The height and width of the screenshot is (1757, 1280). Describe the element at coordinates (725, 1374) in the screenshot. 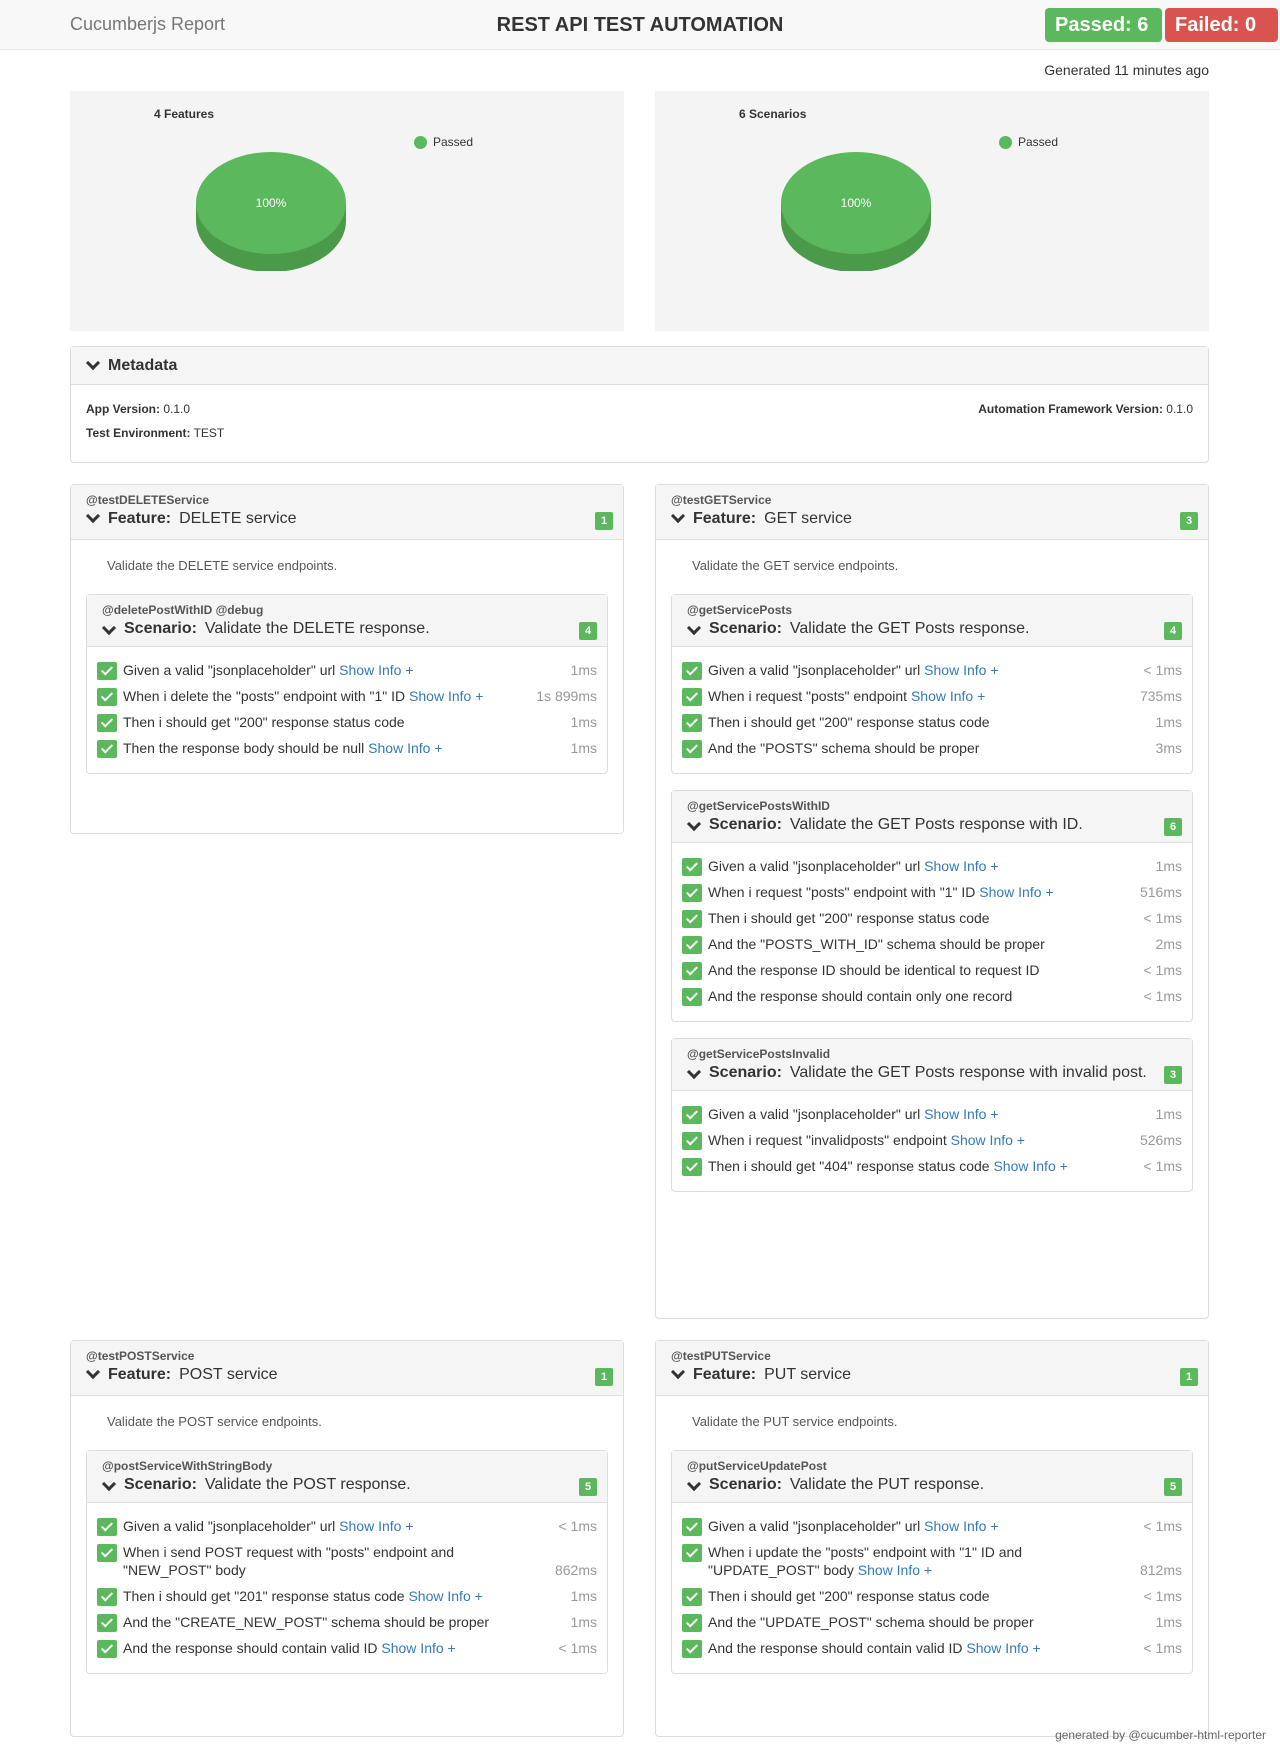

I see `feature-keyword: Feature:` at that location.